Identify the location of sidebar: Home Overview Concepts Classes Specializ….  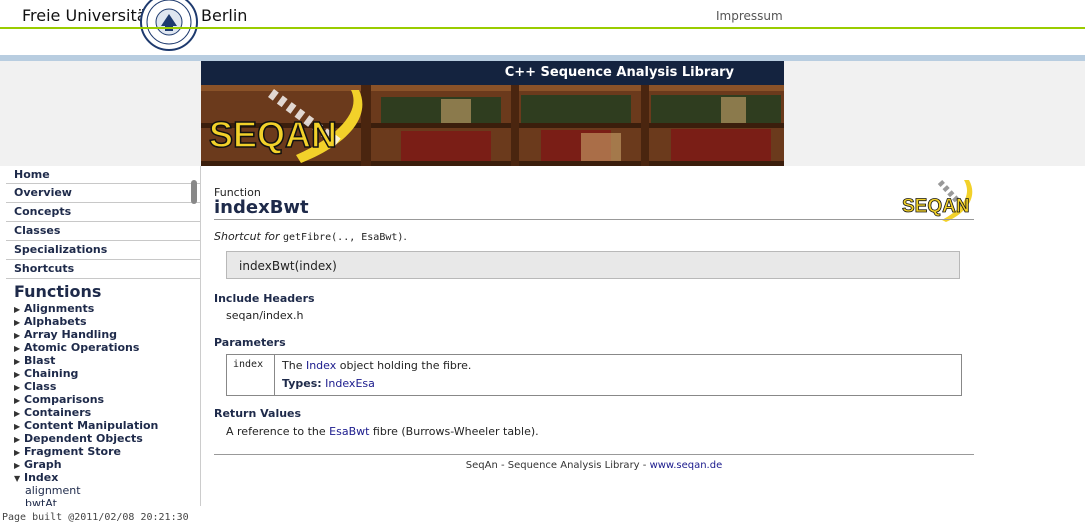
(103, 336).